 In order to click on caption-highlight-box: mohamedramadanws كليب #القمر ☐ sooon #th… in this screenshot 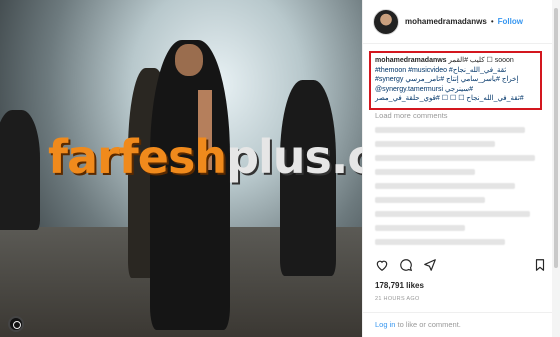, I will do `click(455, 80)`.